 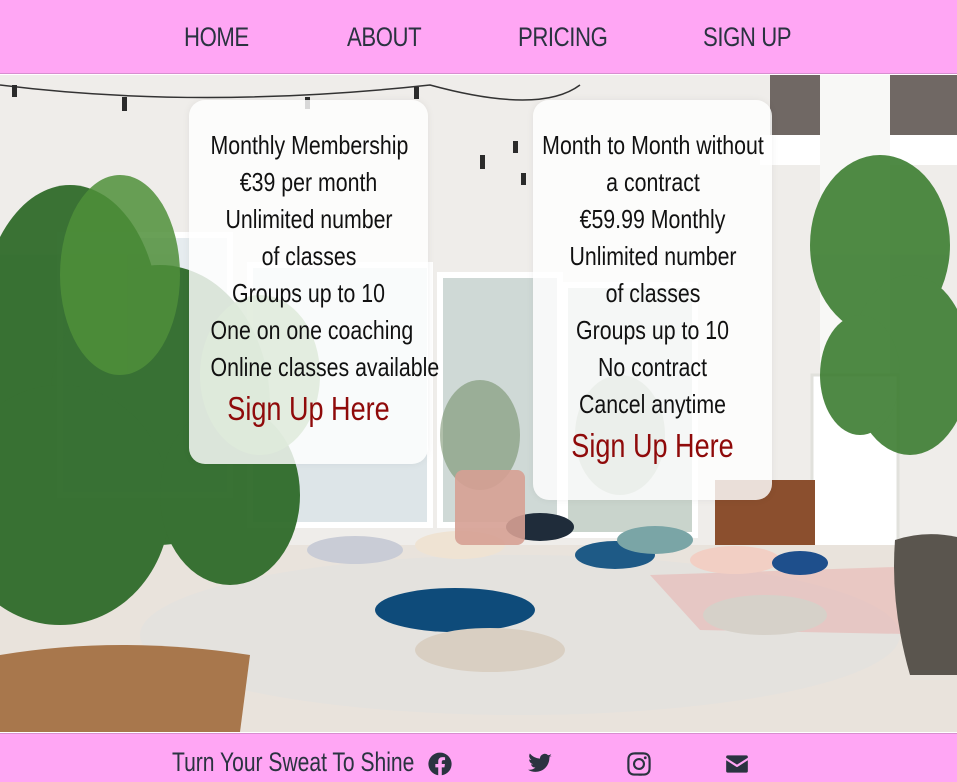 I want to click on card-title: Month to Month without a contract, so click(x=653, y=163).